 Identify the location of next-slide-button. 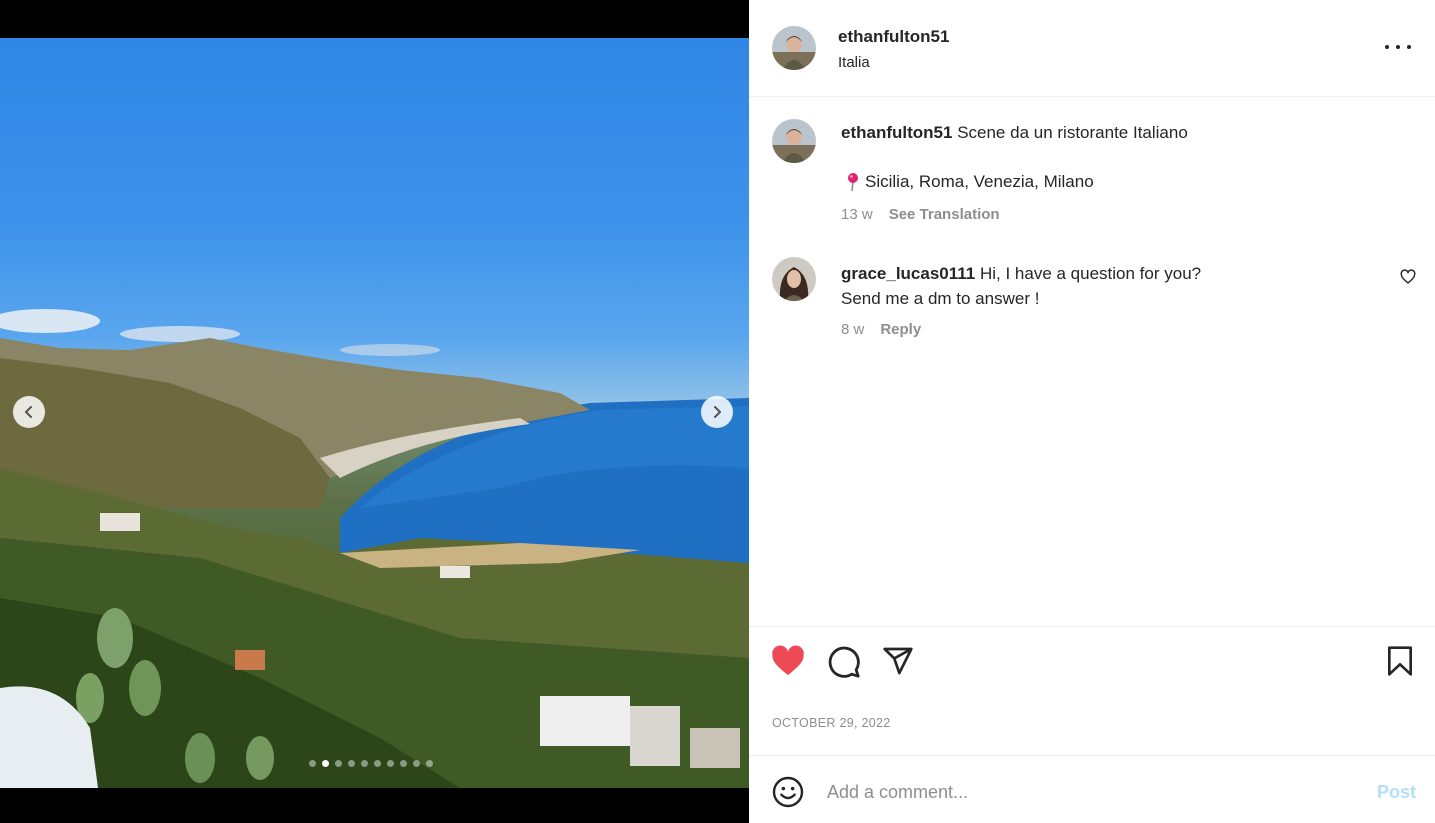
(717, 412).